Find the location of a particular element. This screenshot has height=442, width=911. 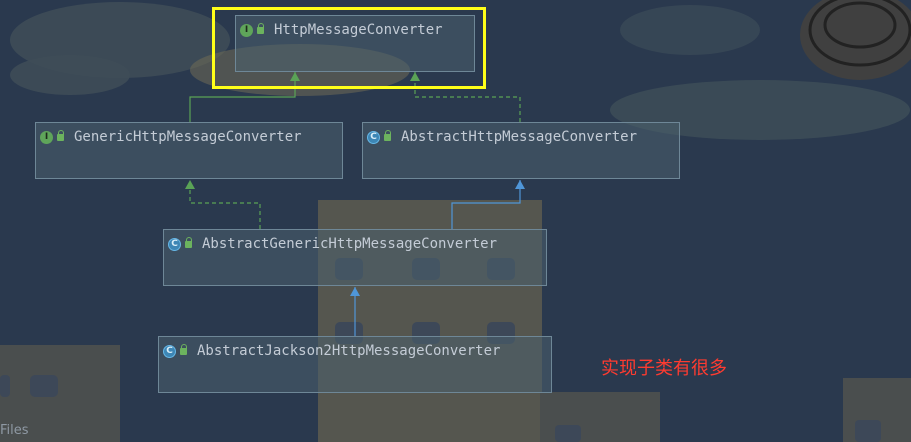

node-abstract-http-message-converter: C AbstractHttpMessageConverter is located at coordinates (521, 150).